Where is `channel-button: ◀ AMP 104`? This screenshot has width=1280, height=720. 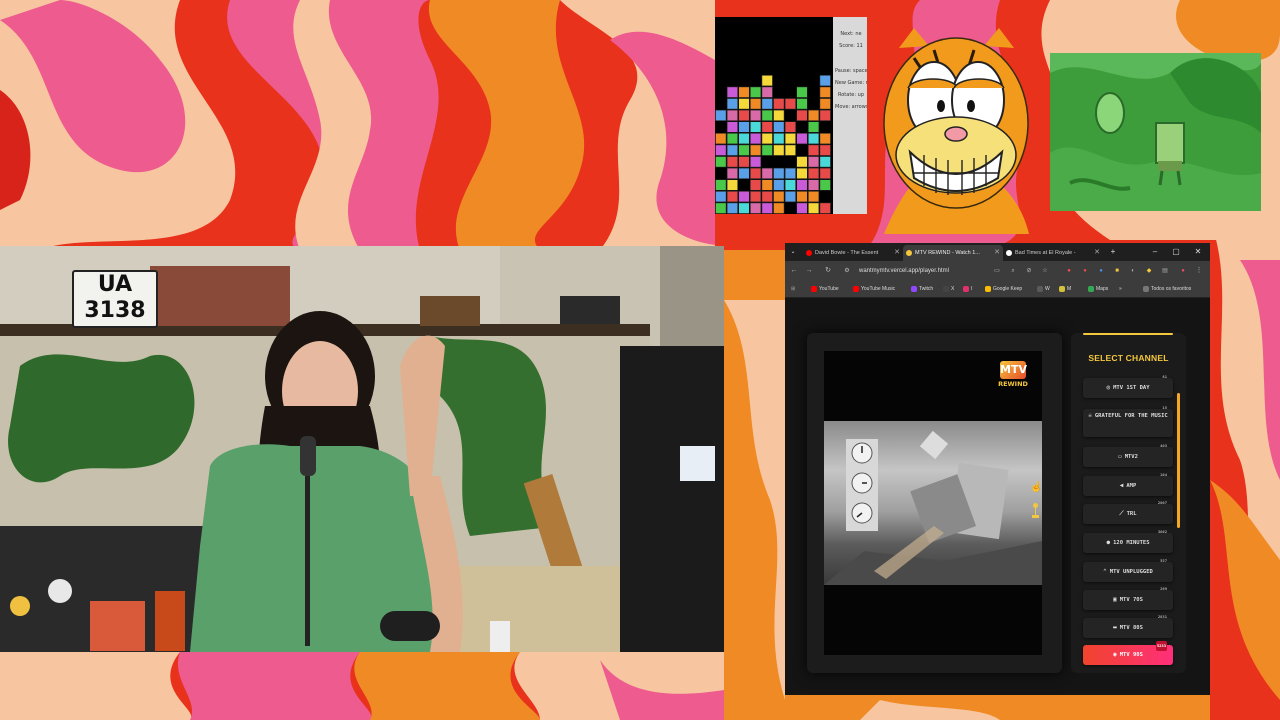
channel-button: ◀ AMP 104 is located at coordinates (1128, 484).